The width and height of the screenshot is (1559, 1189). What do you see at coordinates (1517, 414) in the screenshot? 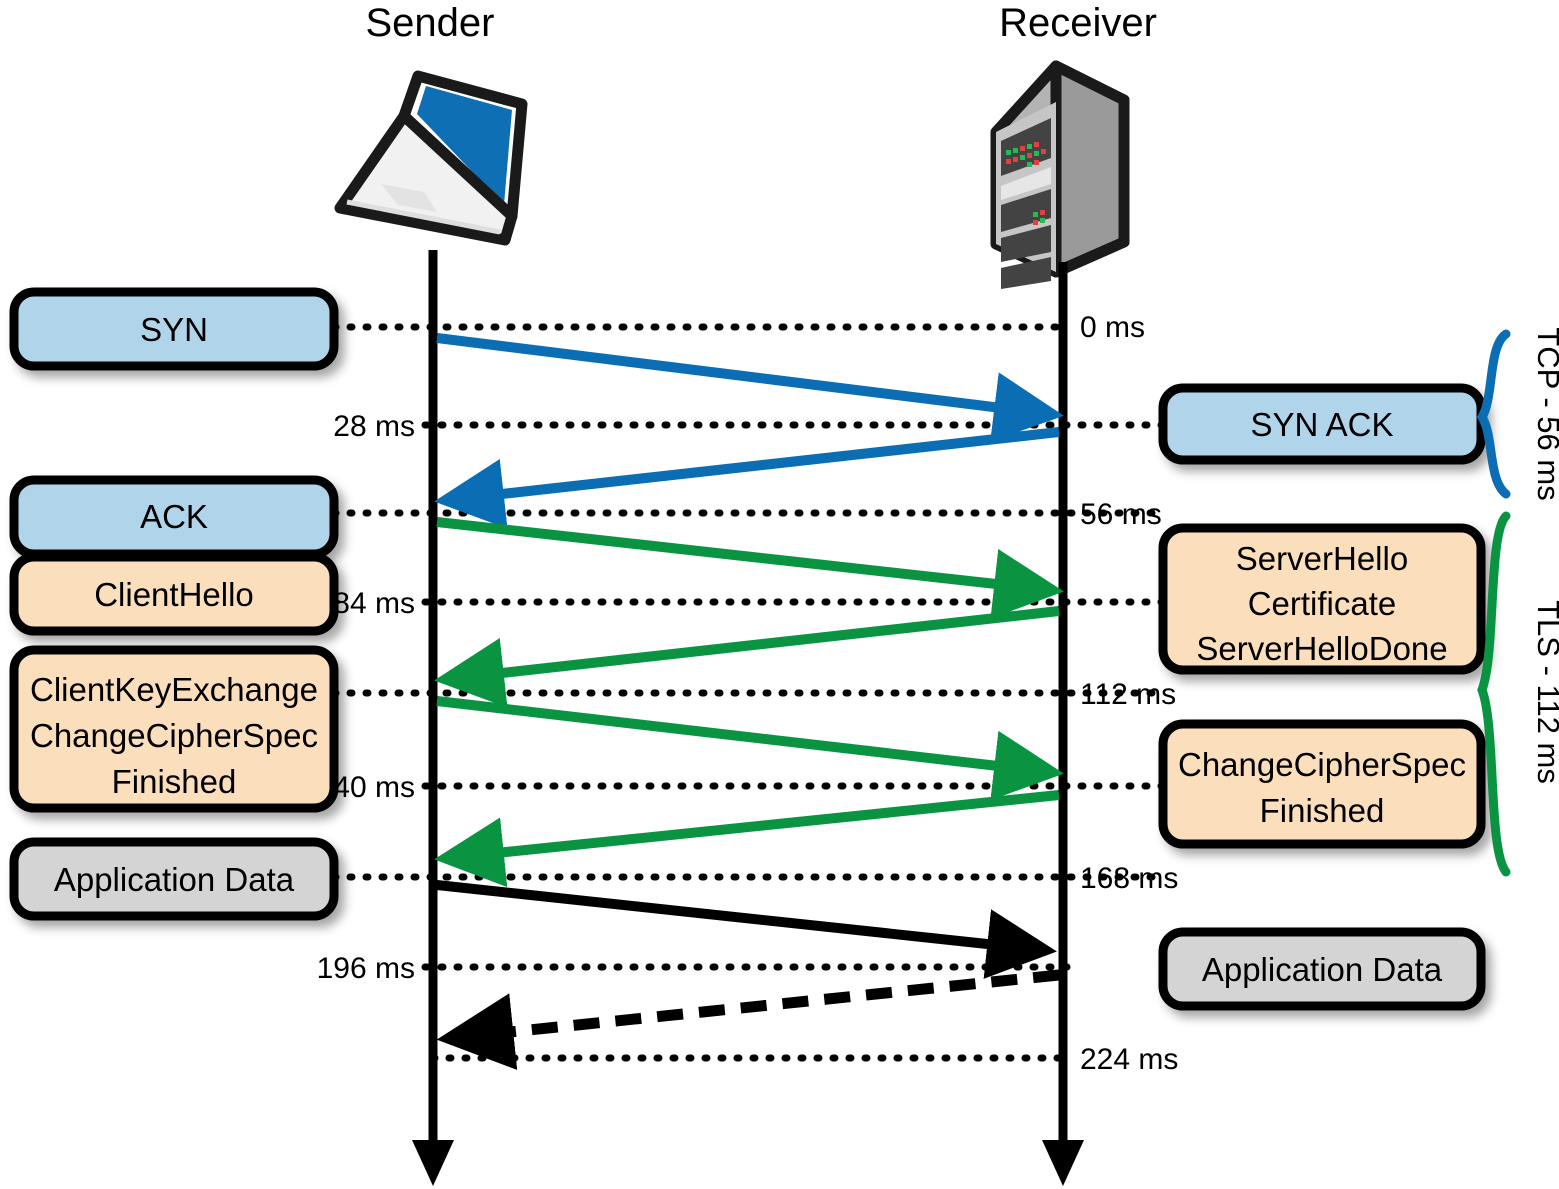
I see `brace-tcp: TCP - 56 ms` at bounding box center [1517, 414].